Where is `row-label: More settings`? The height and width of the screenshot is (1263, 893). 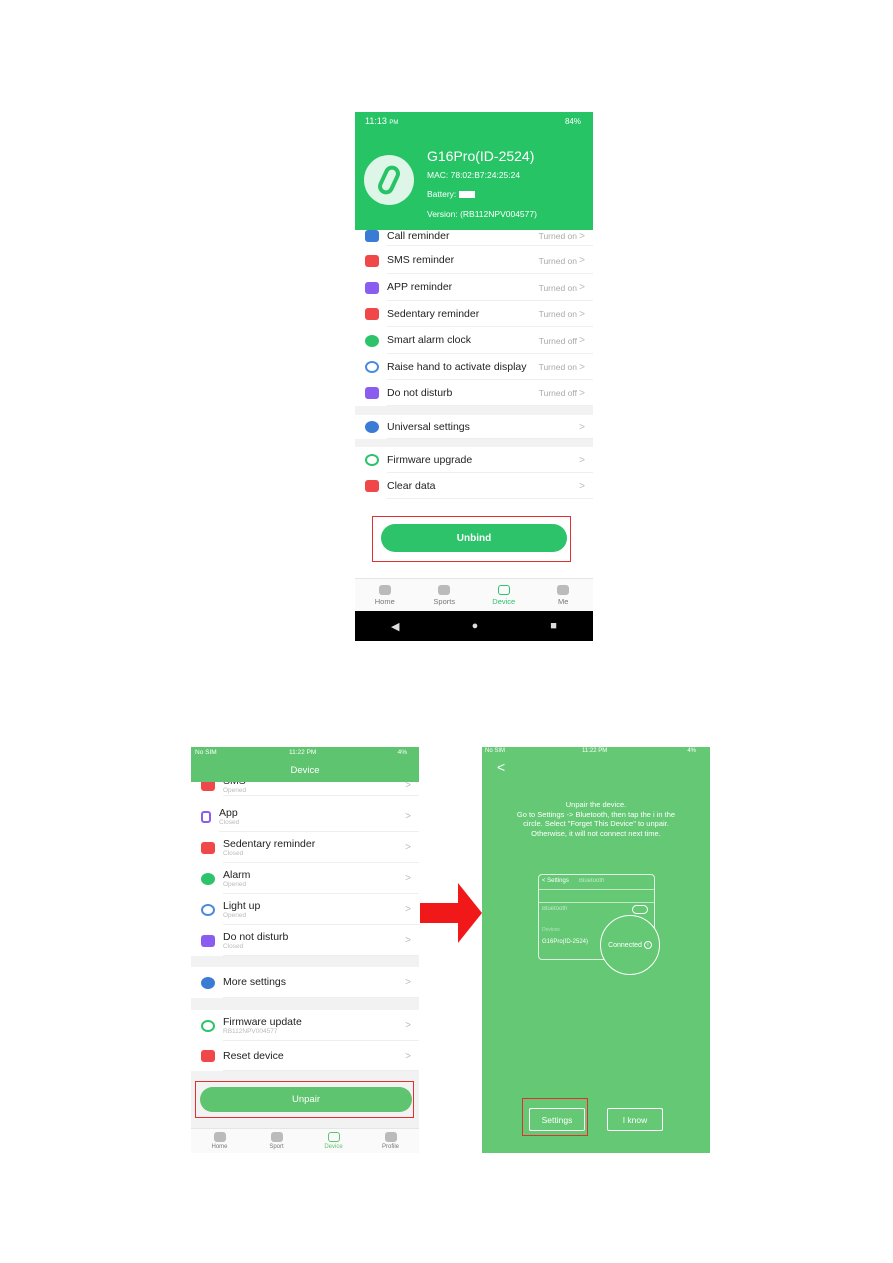 row-label: More settings is located at coordinates (321, 982).